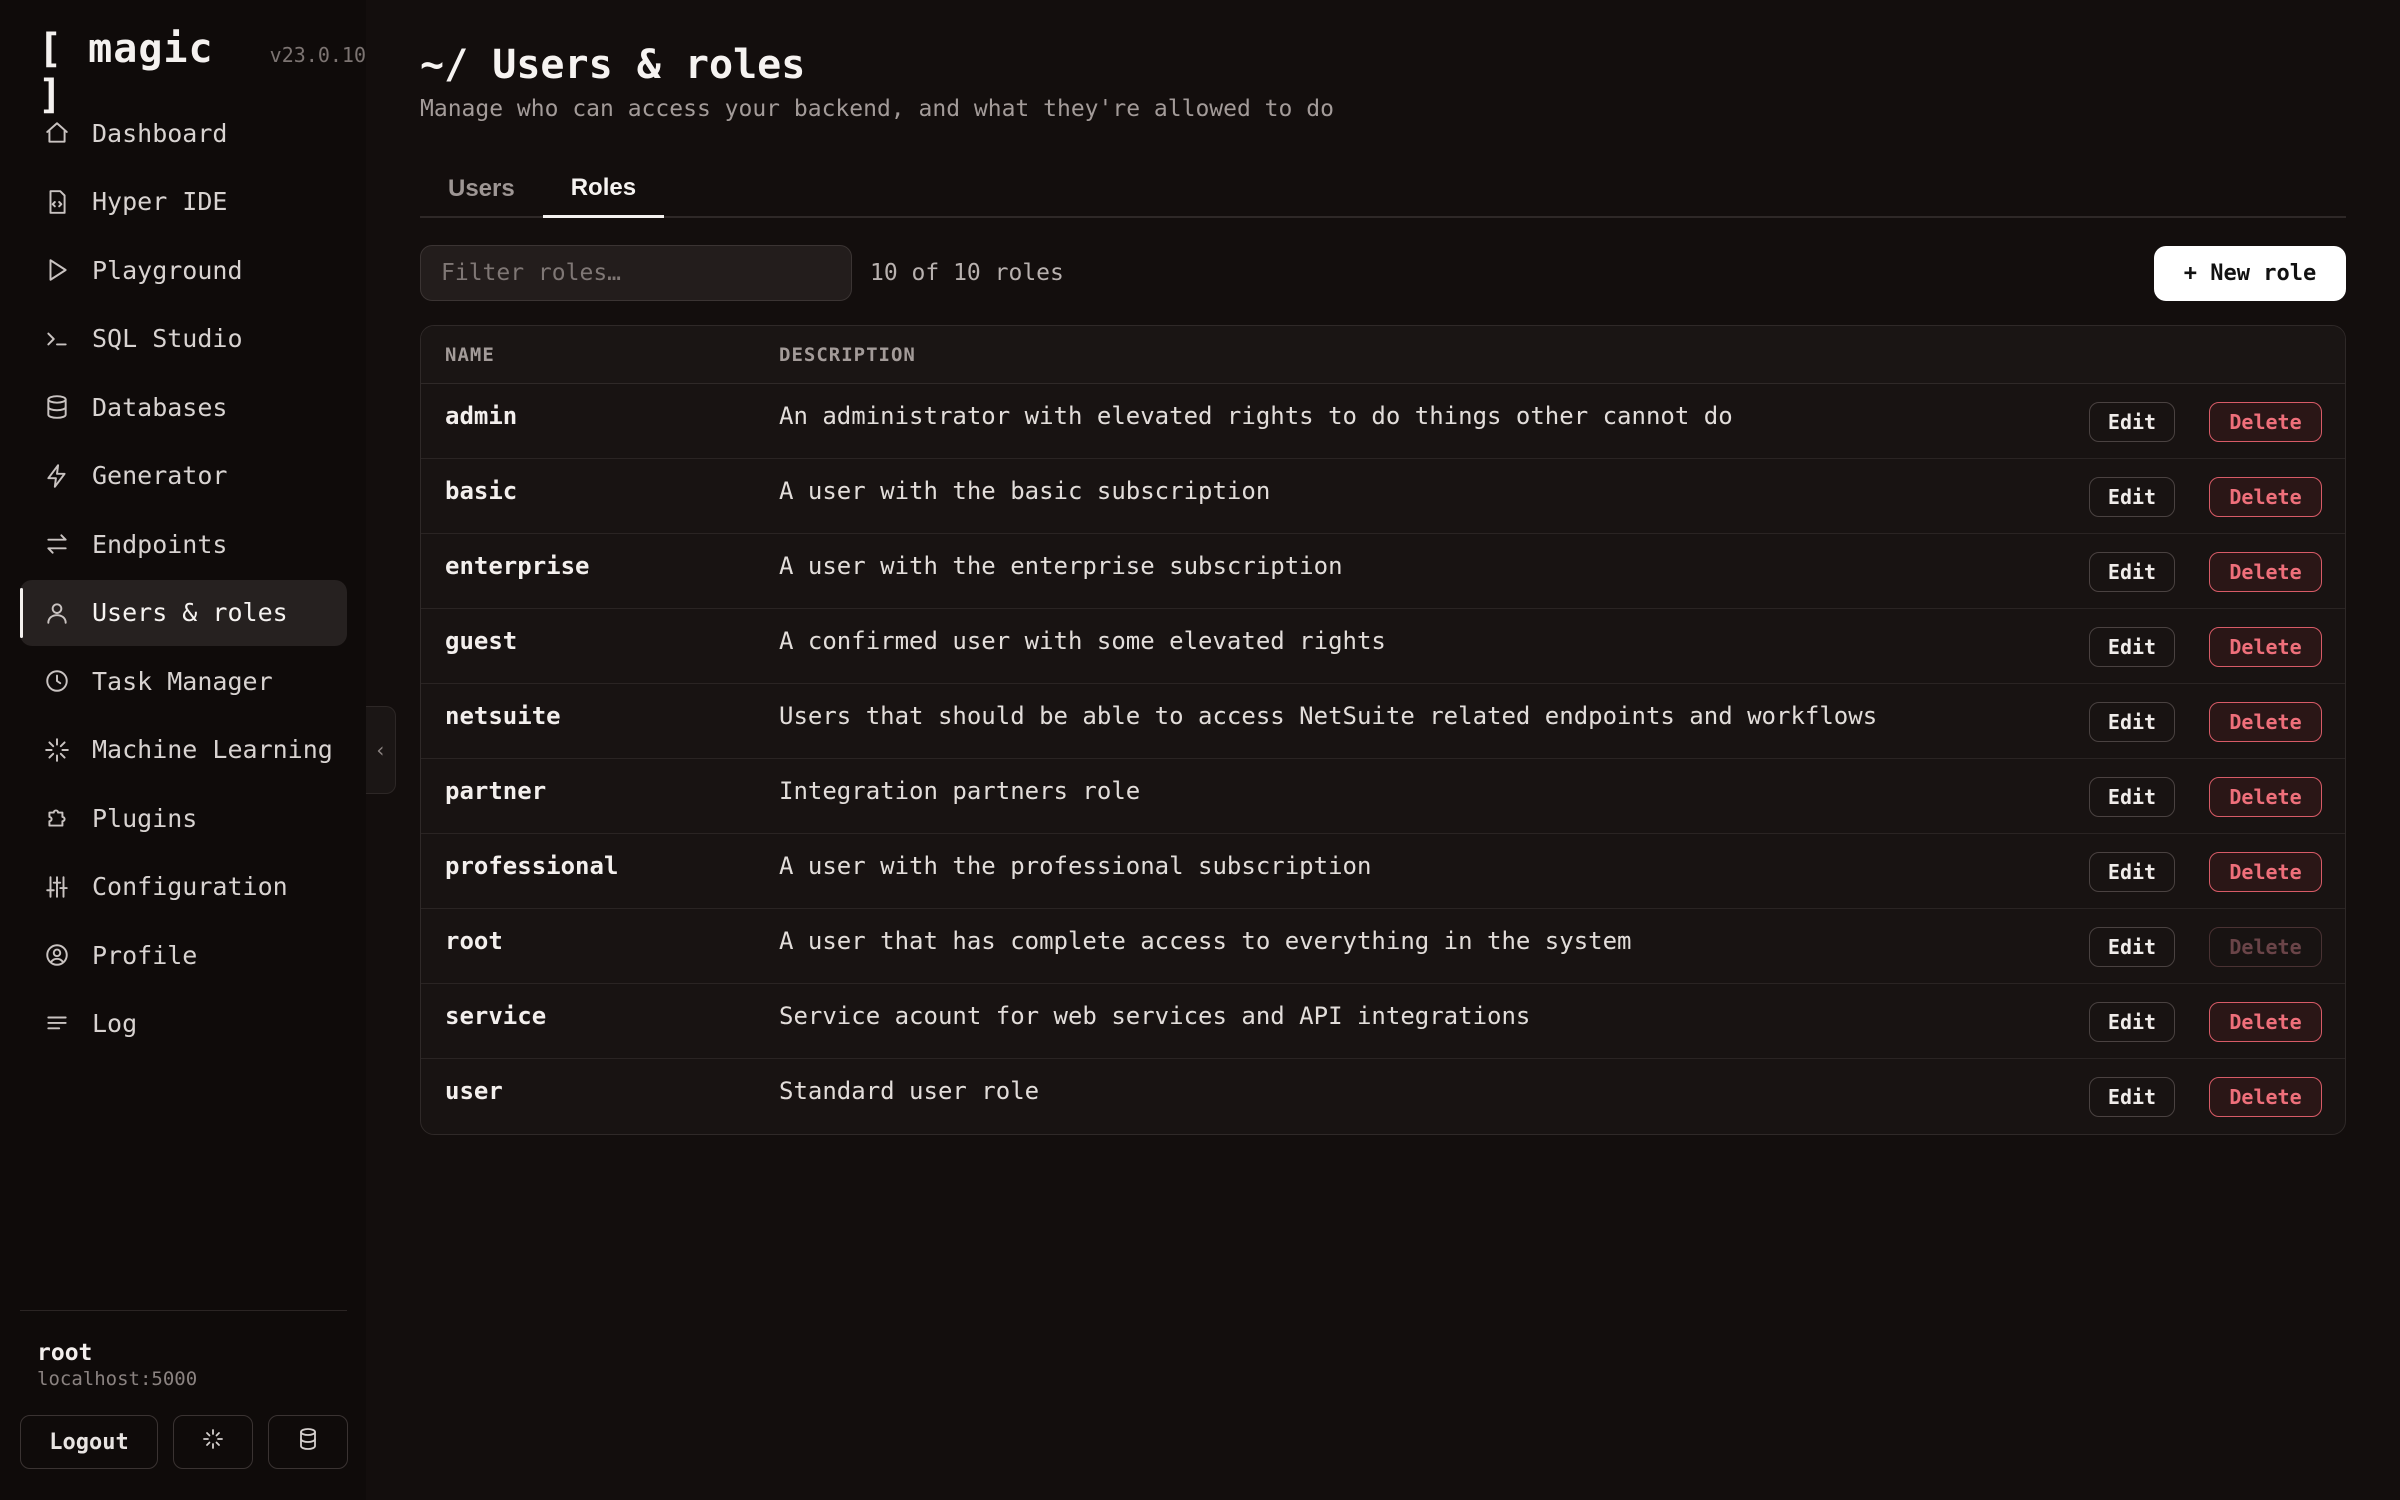 This screenshot has width=2400, height=1500. I want to click on sidebar-item-task-manager: Task Manager, so click(183, 681).